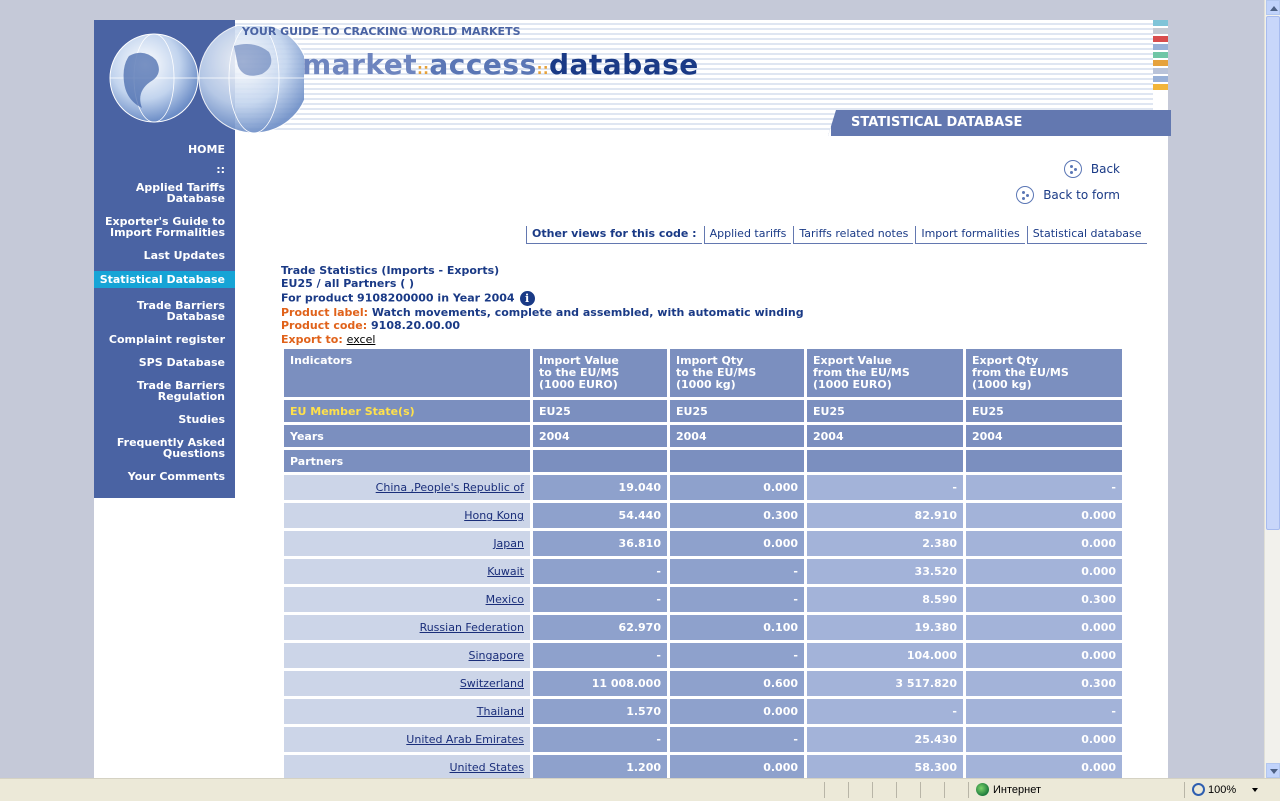 The image size is (1280, 801). What do you see at coordinates (165, 419) in the screenshot?
I see `sidebar-item-10: Studies` at bounding box center [165, 419].